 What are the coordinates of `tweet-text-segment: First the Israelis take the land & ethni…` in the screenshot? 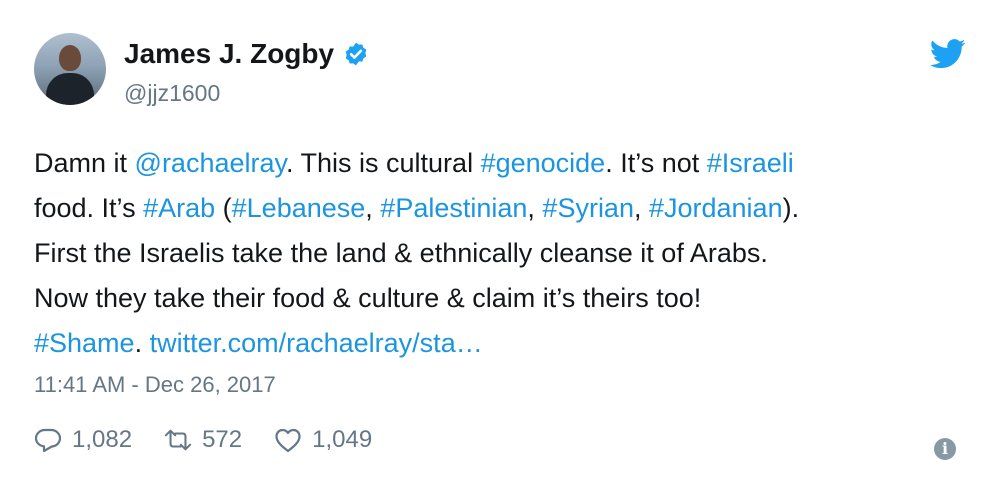 It's located at (401, 253).